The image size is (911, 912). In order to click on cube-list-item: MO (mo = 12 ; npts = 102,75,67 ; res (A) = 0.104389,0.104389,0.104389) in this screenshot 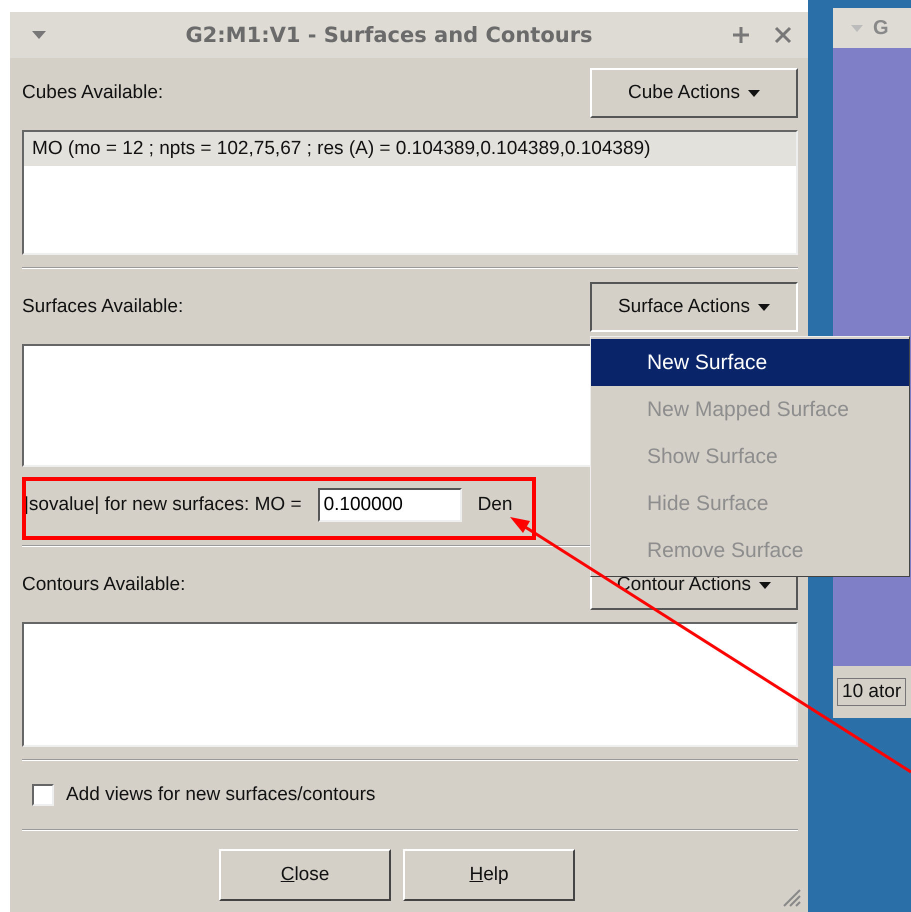, I will do `click(410, 149)`.